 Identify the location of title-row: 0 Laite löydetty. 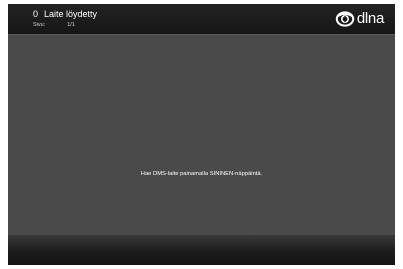
(65, 14).